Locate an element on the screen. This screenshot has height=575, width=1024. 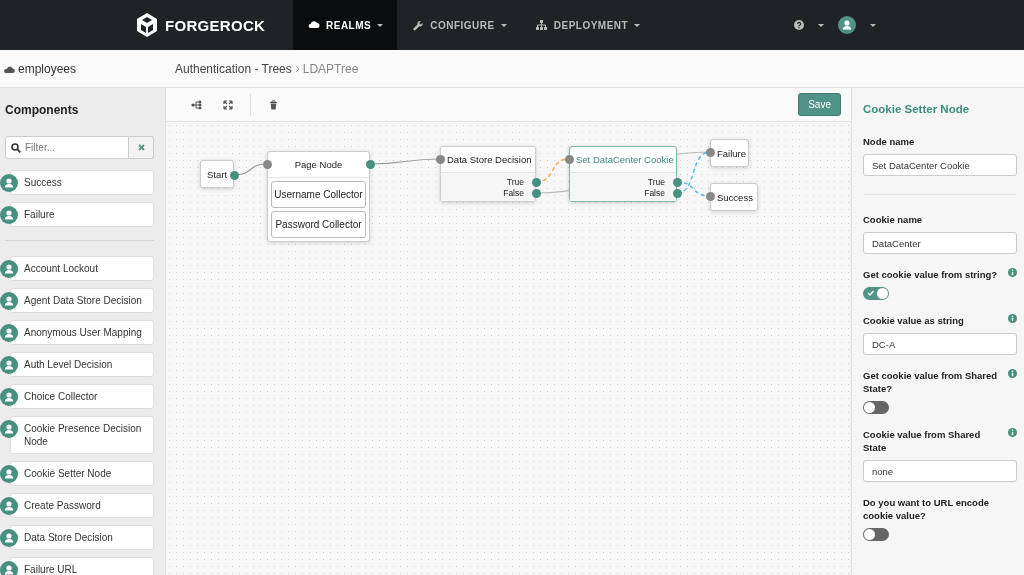
text-field: DataCenter is located at coordinates (940, 243).